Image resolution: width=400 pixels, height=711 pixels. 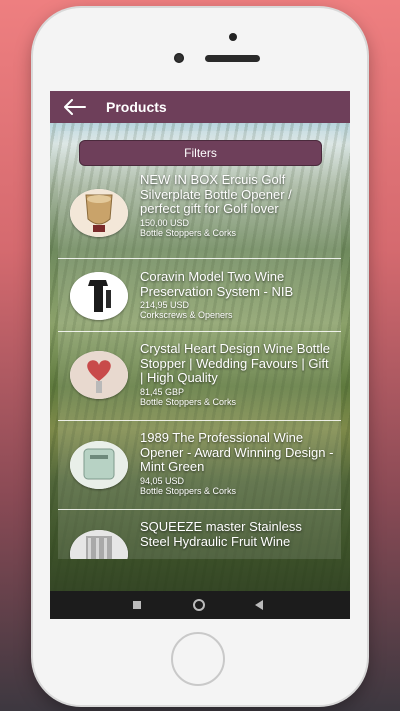 What do you see at coordinates (162, 480) in the screenshot?
I see `product-price: 94,05 USD` at bounding box center [162, 480].